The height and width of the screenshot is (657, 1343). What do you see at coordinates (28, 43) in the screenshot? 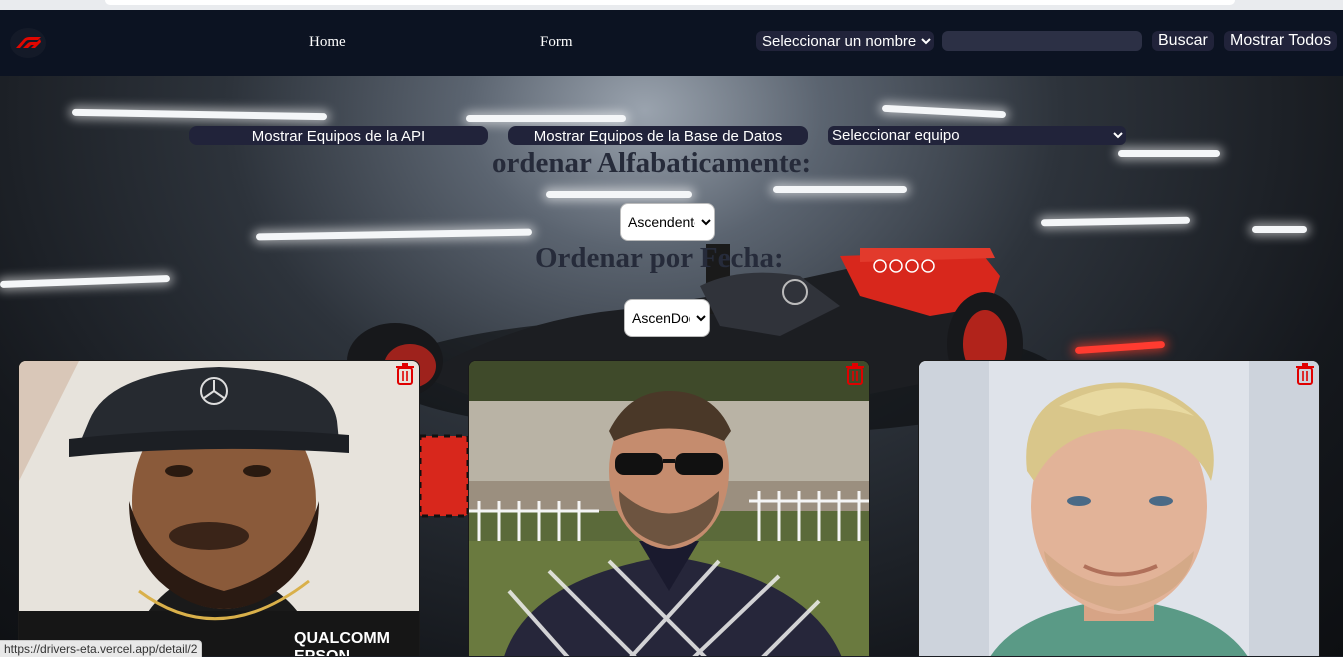
I see `f1-logo-icon` at bounding box center [28, 43].